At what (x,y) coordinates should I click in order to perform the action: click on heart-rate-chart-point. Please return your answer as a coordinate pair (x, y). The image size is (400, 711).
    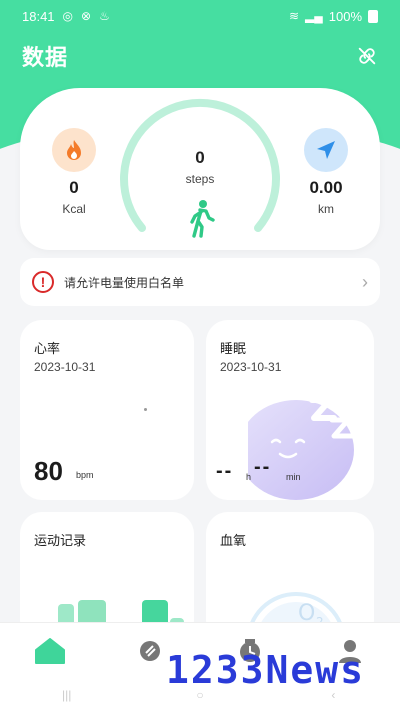
    Looking at the image, I should click on (145, 409).